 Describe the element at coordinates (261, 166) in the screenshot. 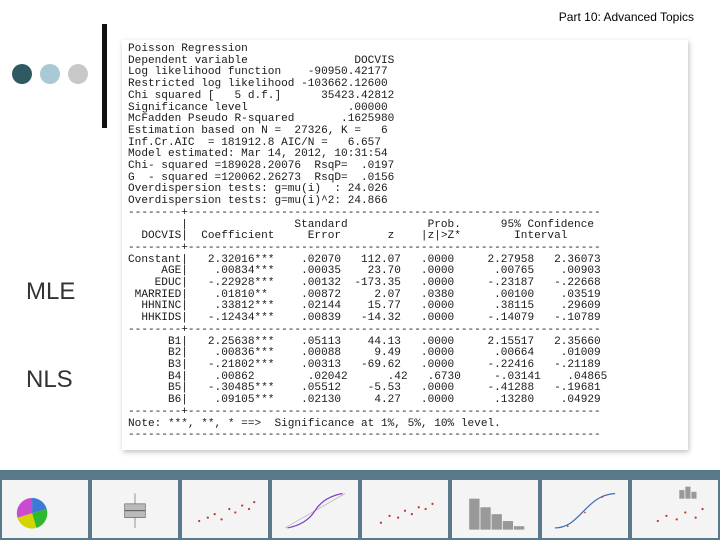

I see `output-line: Chi- squared =189028.20076 RsqP= .0197` at that location.